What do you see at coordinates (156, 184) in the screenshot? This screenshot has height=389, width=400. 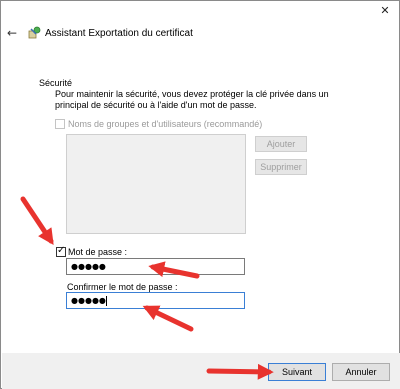 I see `groups-list-box` at bounding box center [156, 184].